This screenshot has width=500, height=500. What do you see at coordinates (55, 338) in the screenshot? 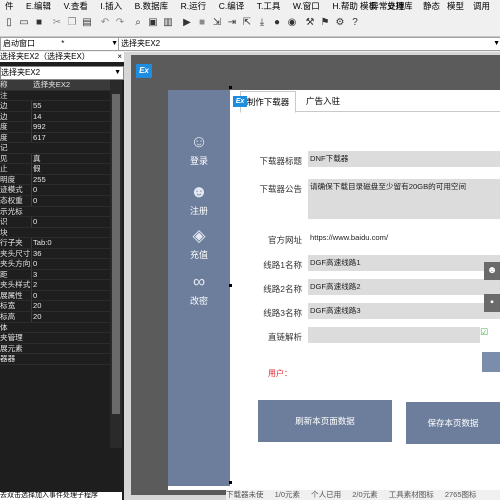
I see `property-row: 夹管理` at bounding box center [55, 338].